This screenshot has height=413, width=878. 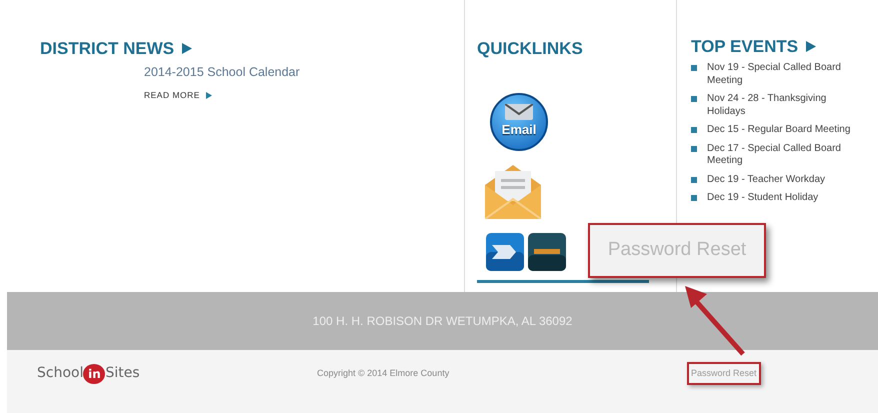 I want to click on event-link: Nov 24 - 28 - Thanksgiving Holidays, so click(x=786, y=105).